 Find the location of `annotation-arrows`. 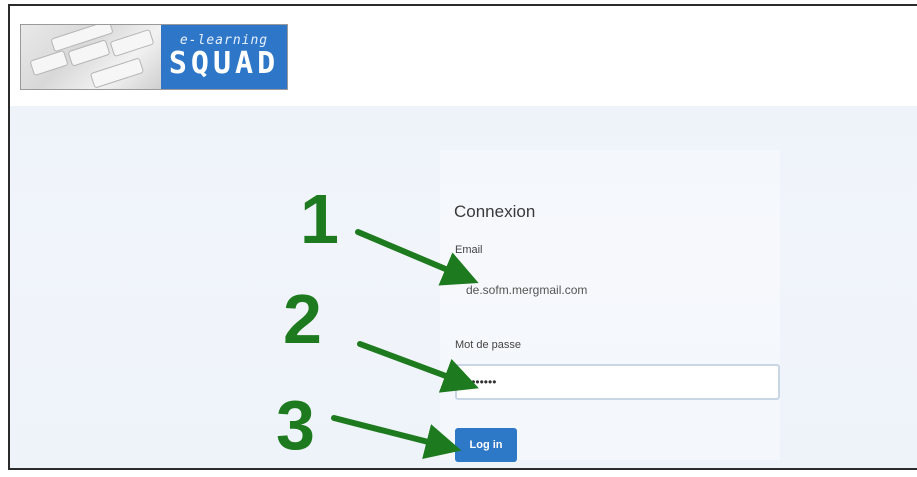

annotation-arrows is located at coordinates (405, 344).